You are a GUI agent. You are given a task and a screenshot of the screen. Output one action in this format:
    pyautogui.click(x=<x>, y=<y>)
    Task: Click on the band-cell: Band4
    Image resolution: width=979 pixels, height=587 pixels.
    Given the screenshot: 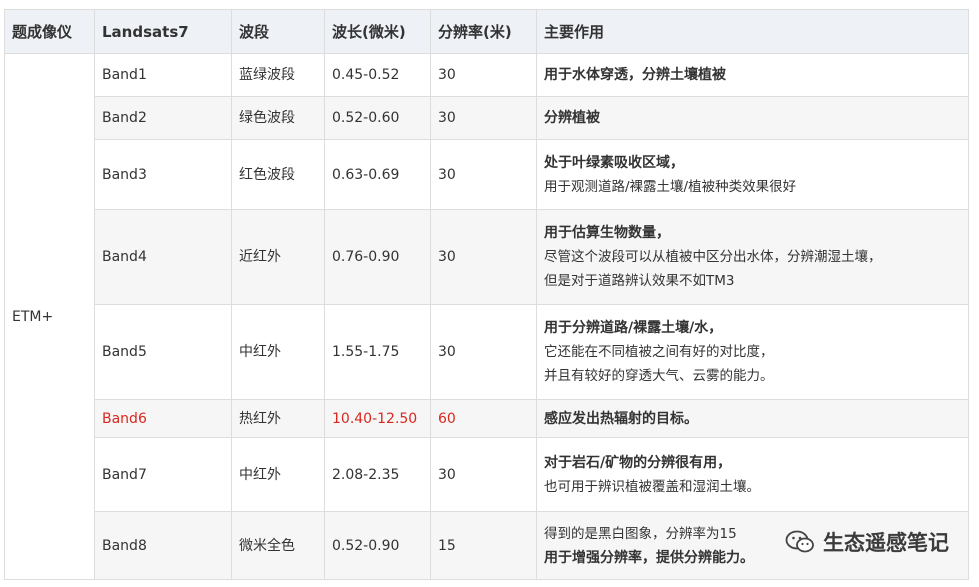 What is the action you would take?
    pyautogui.click(x=163, y=257)
    